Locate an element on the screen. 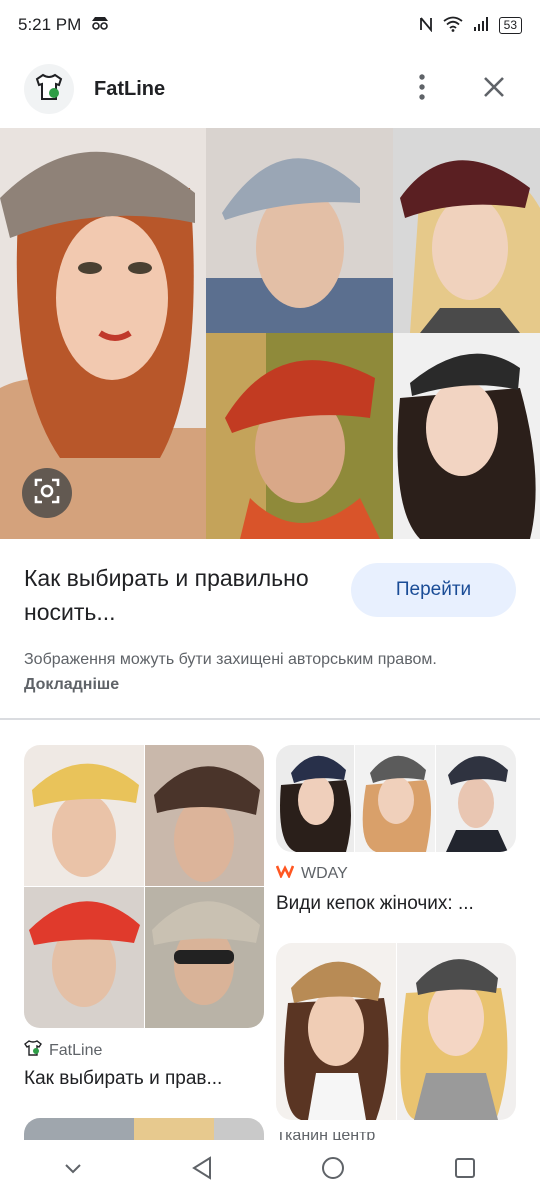  recents-icon is located at coordinates (465, 1170).